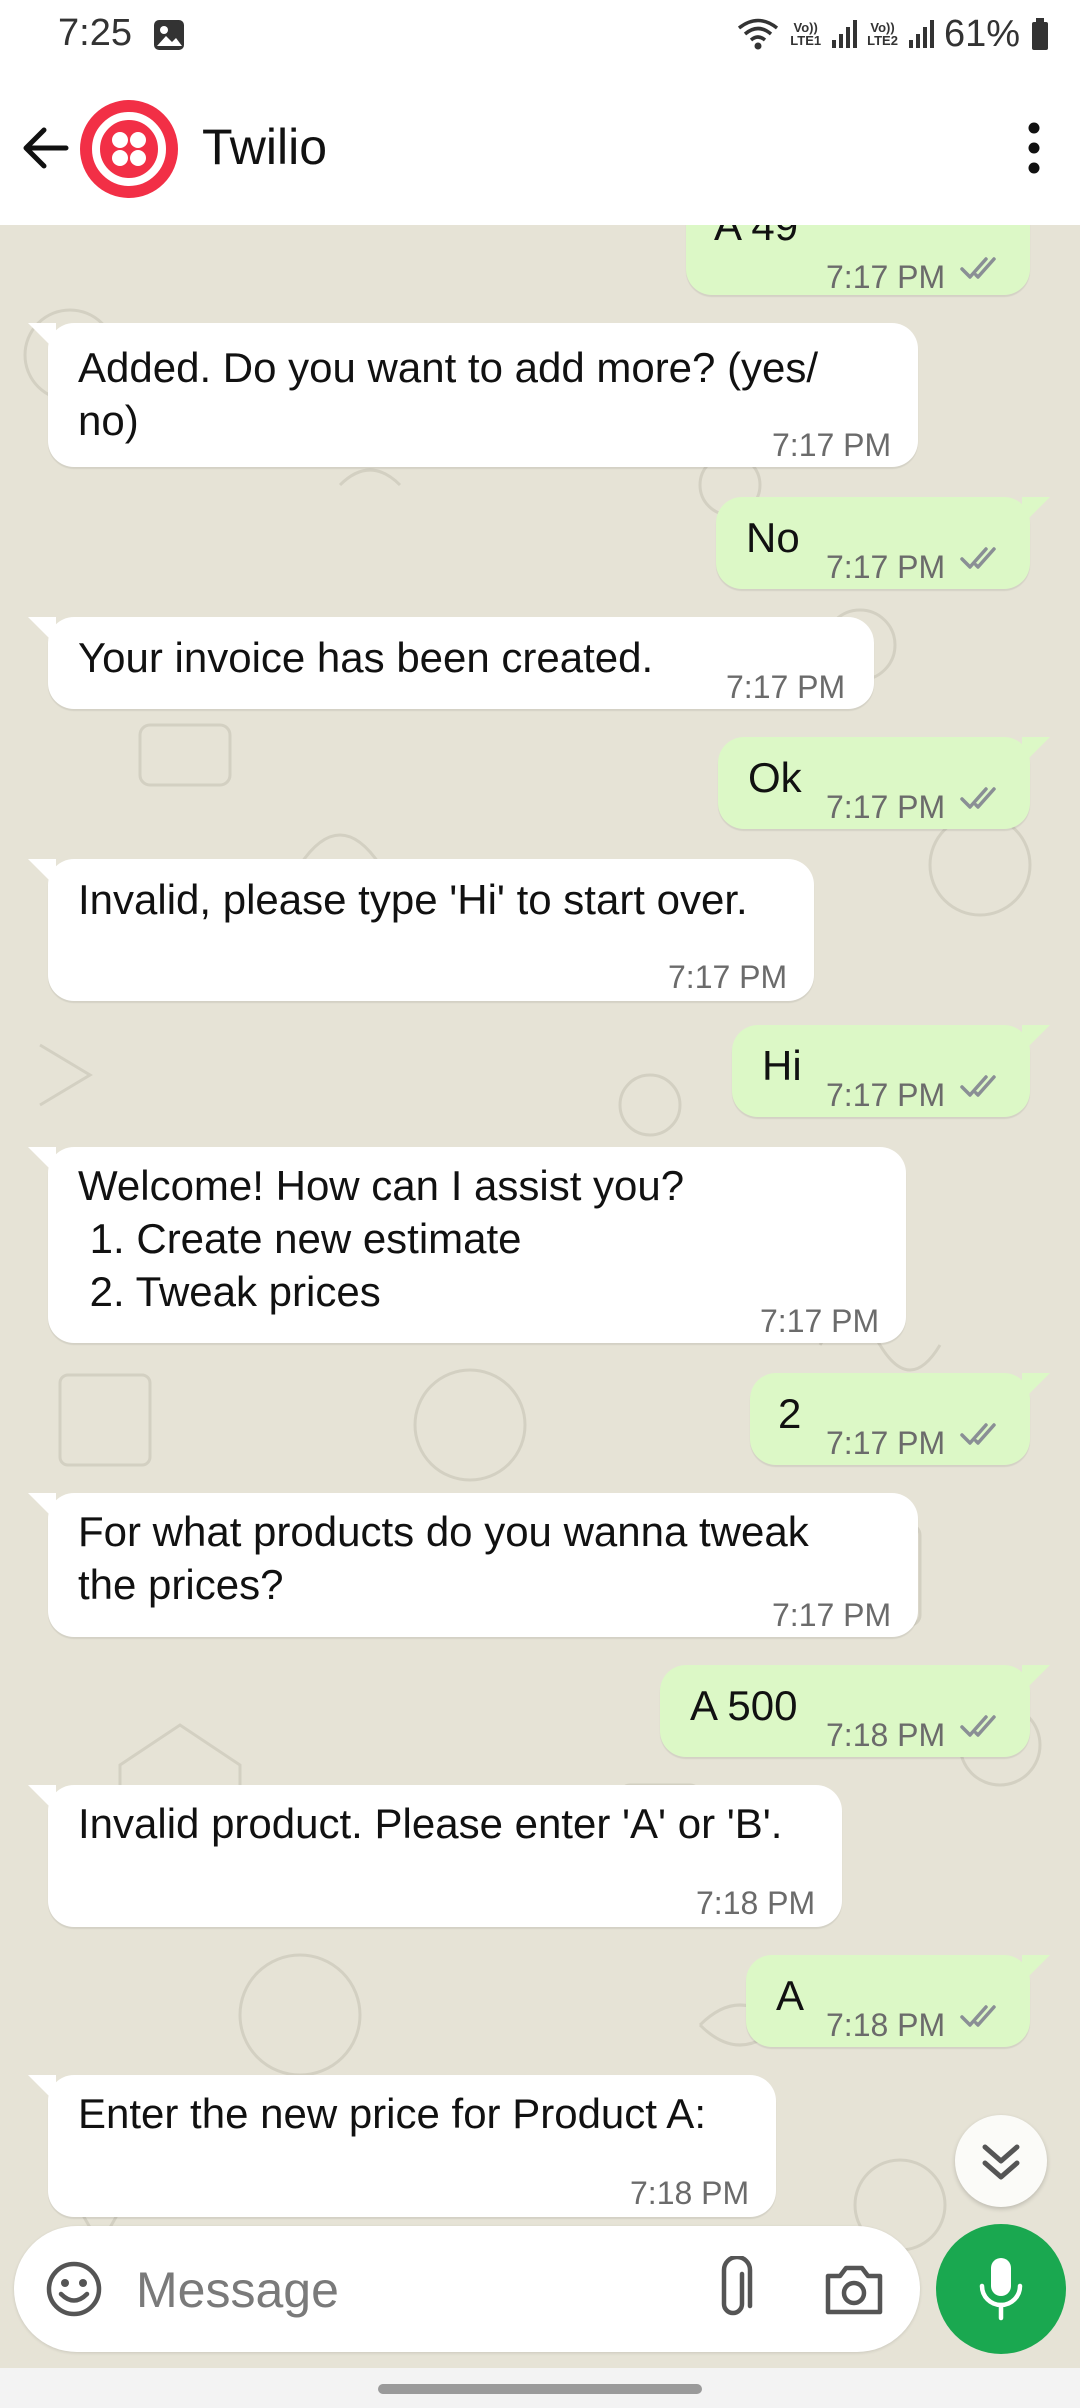 The width and height of the screenshot is (1080, 2408). I want to click on status-time: 7:25, so click(95, 33).